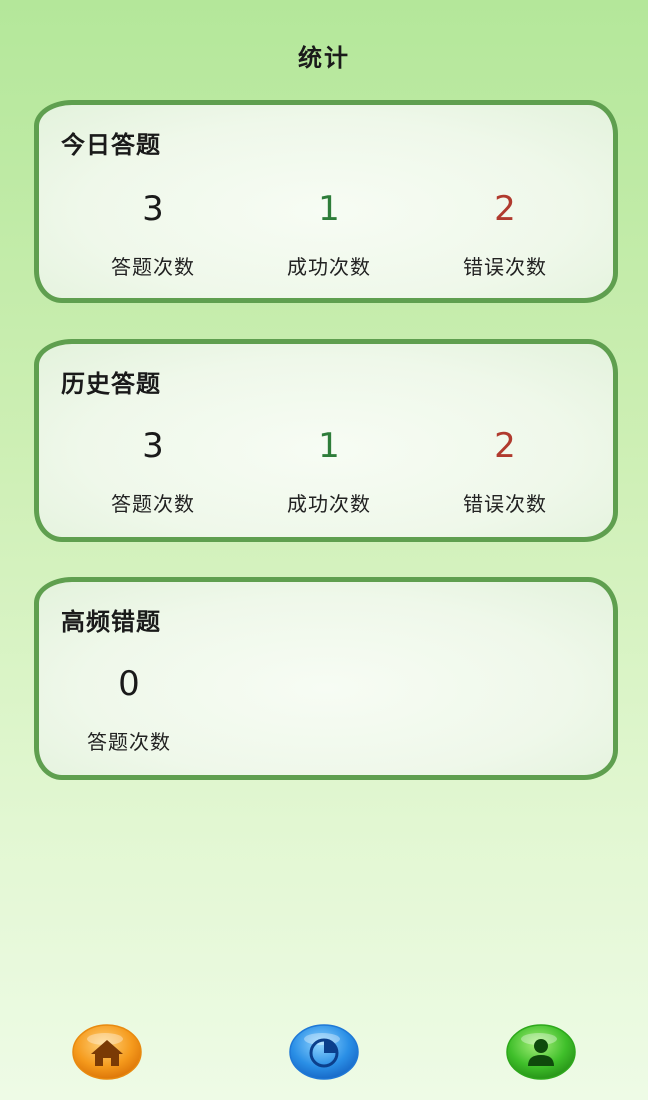  What do you see at coordinates (129, 742) in the screenshot?
I see `frequent-errors-answer-count-label: 答题次数` at bounding box center [129, 742].